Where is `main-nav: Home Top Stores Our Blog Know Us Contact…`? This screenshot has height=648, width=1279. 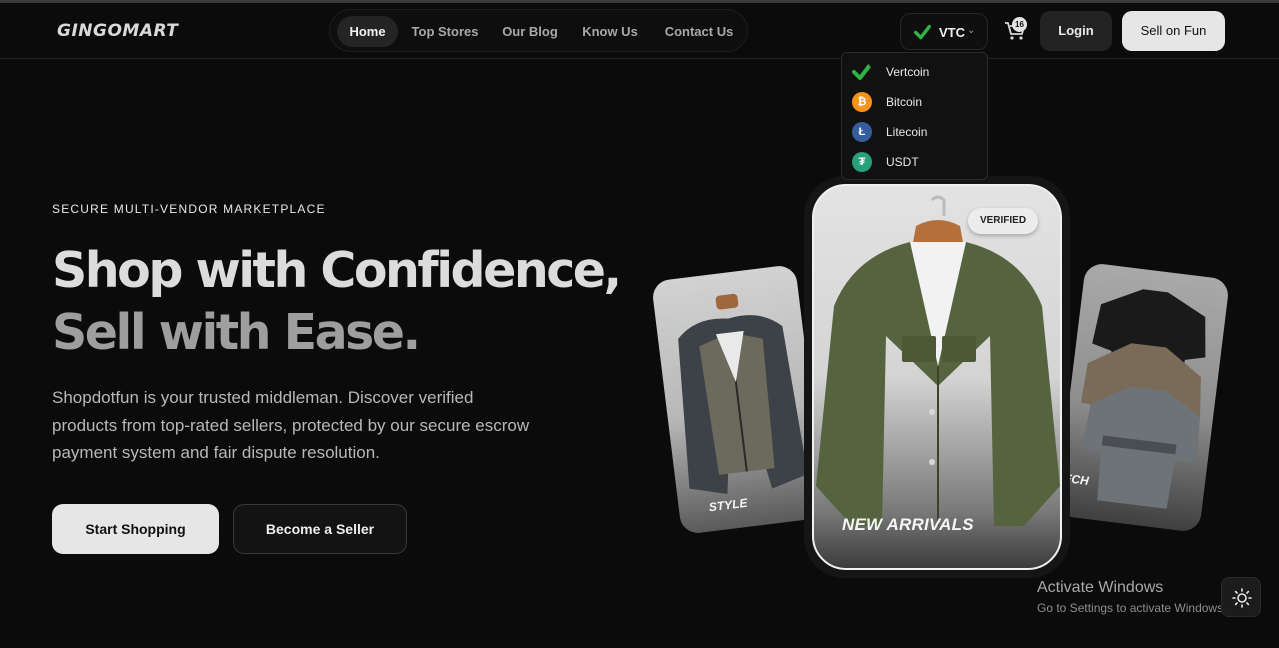
main-nav: Home Top Stores Our Blog Know Us Contact… is located at coordinates (538, 30).